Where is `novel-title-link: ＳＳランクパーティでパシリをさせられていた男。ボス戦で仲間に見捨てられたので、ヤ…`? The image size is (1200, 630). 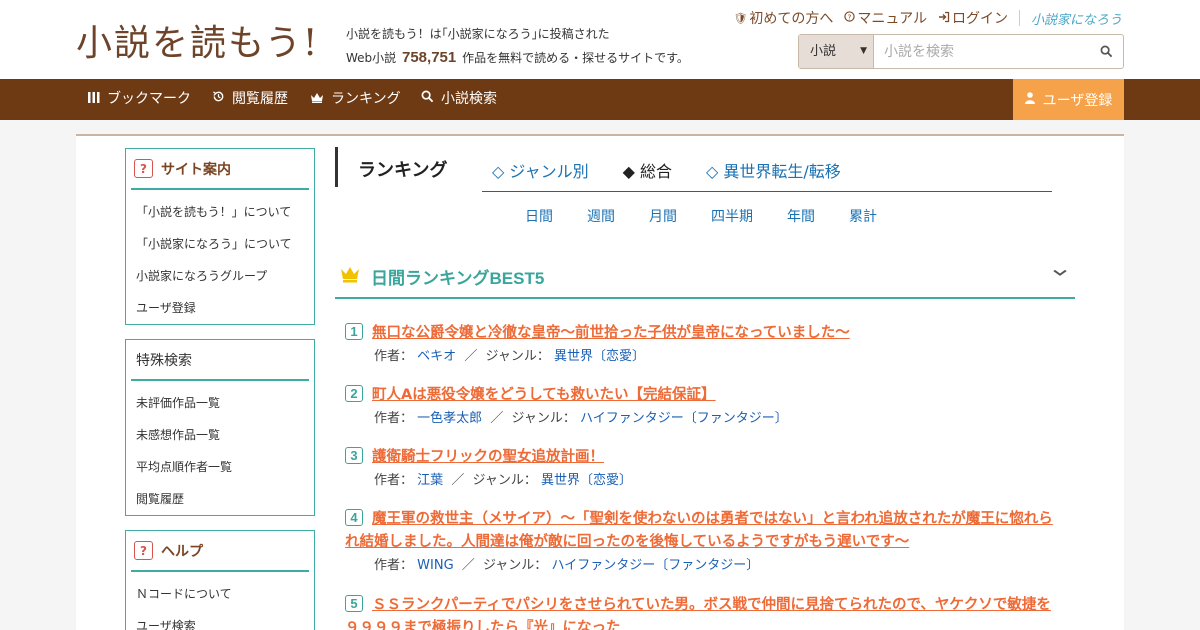 novel-title-link: ＳＳランクパーティでパシリをさせられていた男。ボス戦で仲間に見捨てられたので、ヤ… is located at coordinates (705, 612).